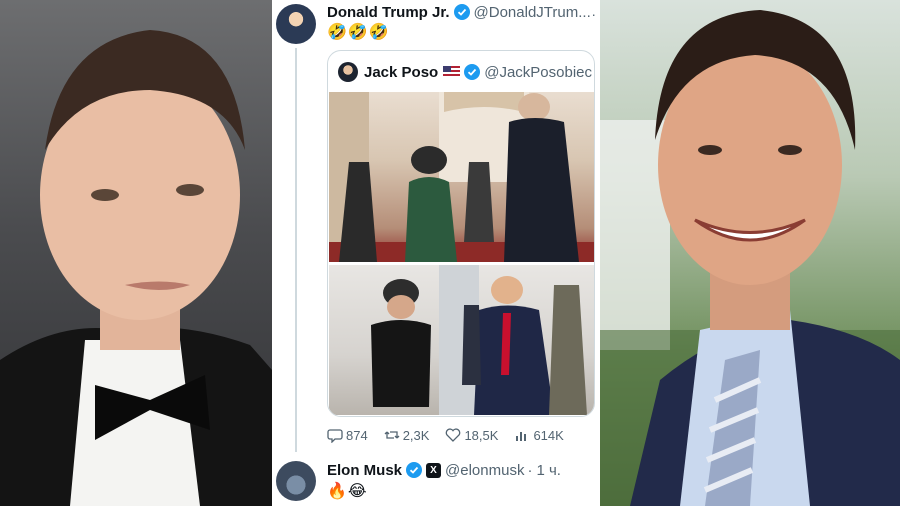  Describe the element at coordinates (388, 12) in the screenshot. I see `main-tweet-display-name: Donald Trump Jr.` at that location.